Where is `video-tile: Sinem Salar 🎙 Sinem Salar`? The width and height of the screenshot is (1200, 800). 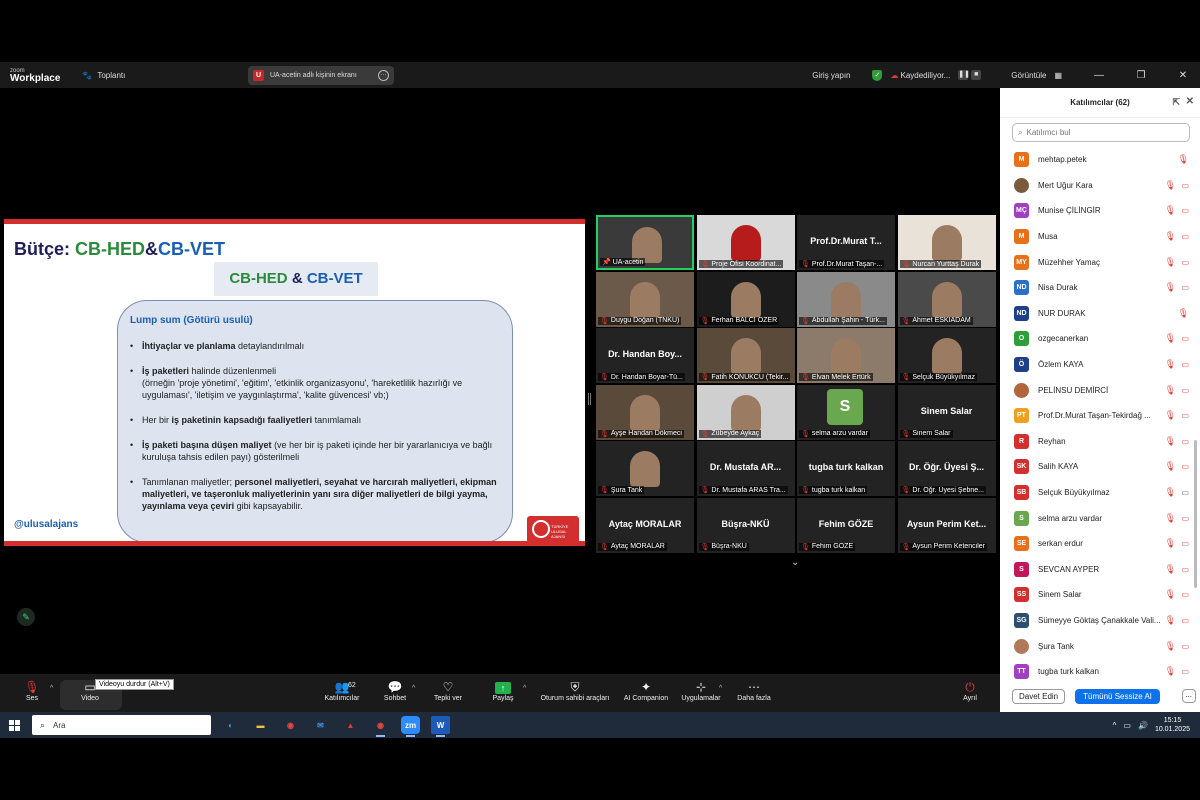
video-tile: Sinem Salar 🎙 Sinem Salar is located at coordinates (946, 412).